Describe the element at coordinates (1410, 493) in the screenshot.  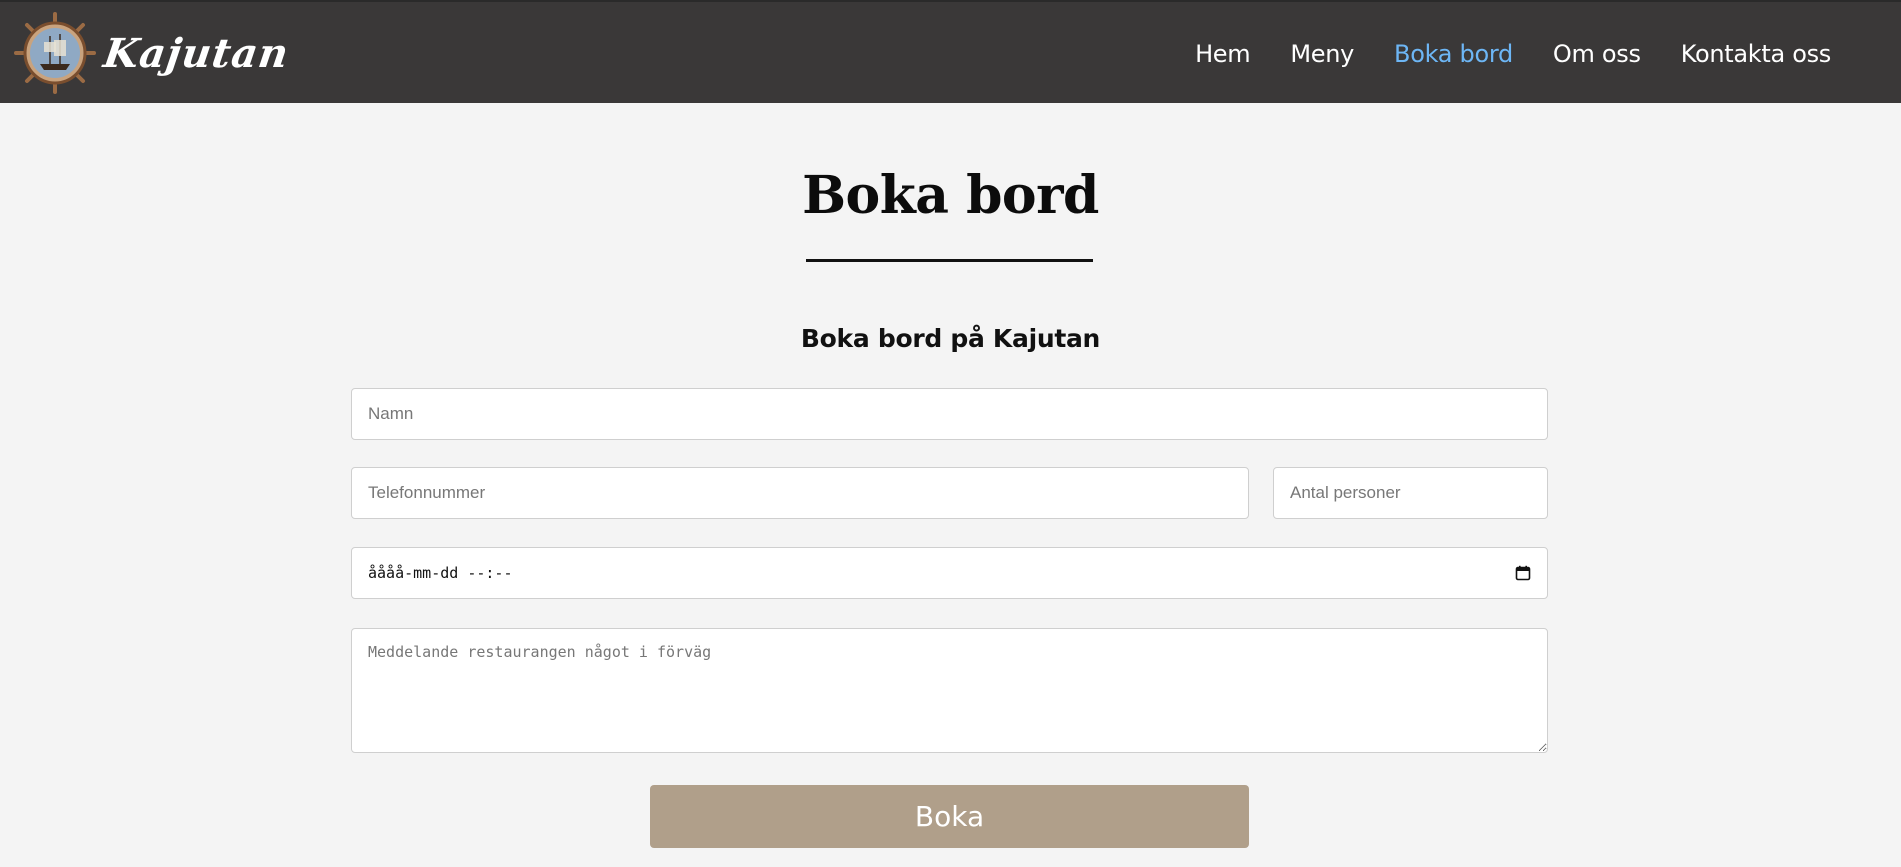
I see `guests-input` at that location.